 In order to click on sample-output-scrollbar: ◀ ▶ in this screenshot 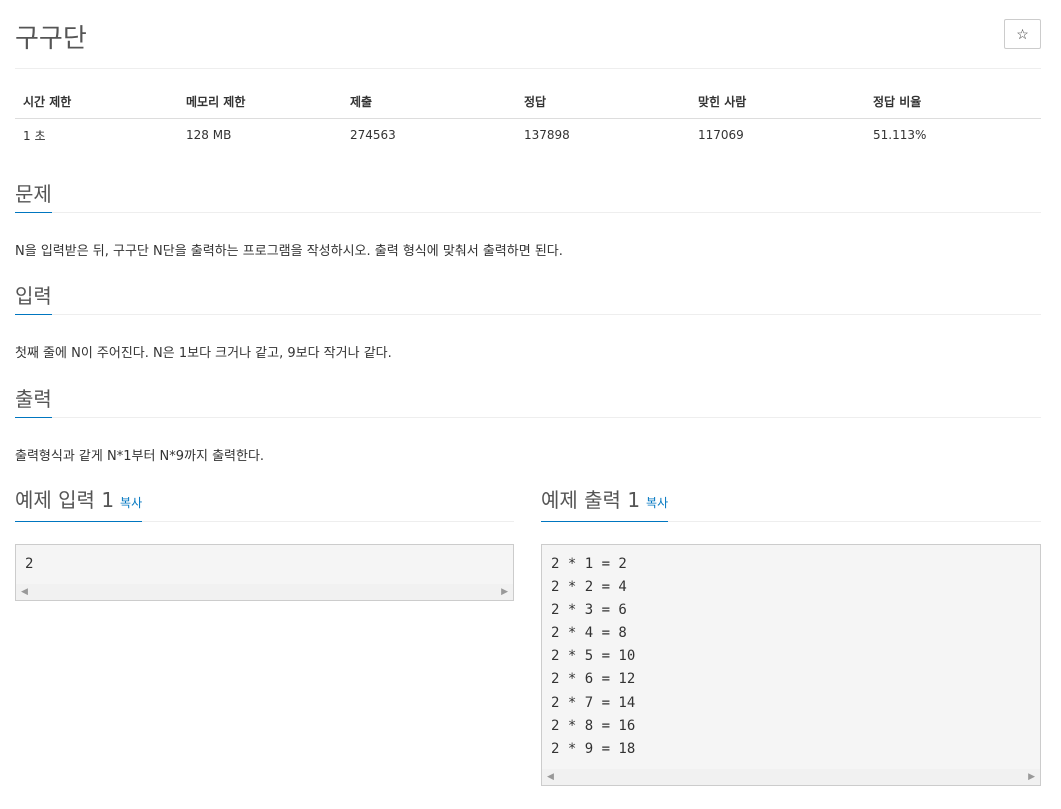, I will do `click(791, 777)`.